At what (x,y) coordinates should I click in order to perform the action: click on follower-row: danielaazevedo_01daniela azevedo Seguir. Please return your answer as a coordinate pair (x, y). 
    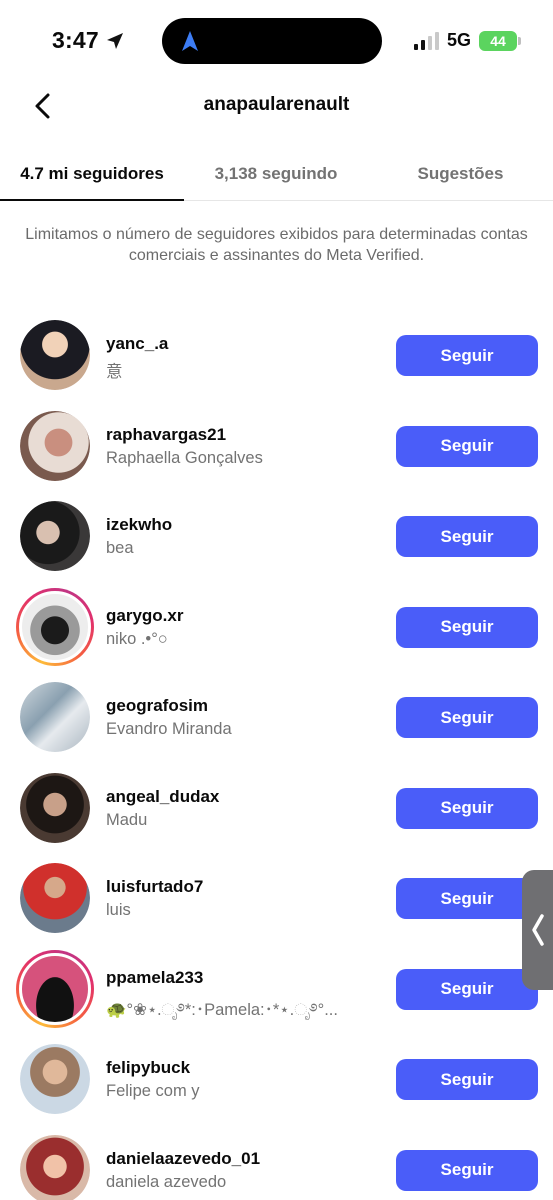
    Looking at the image, I should click on (276, 1166).